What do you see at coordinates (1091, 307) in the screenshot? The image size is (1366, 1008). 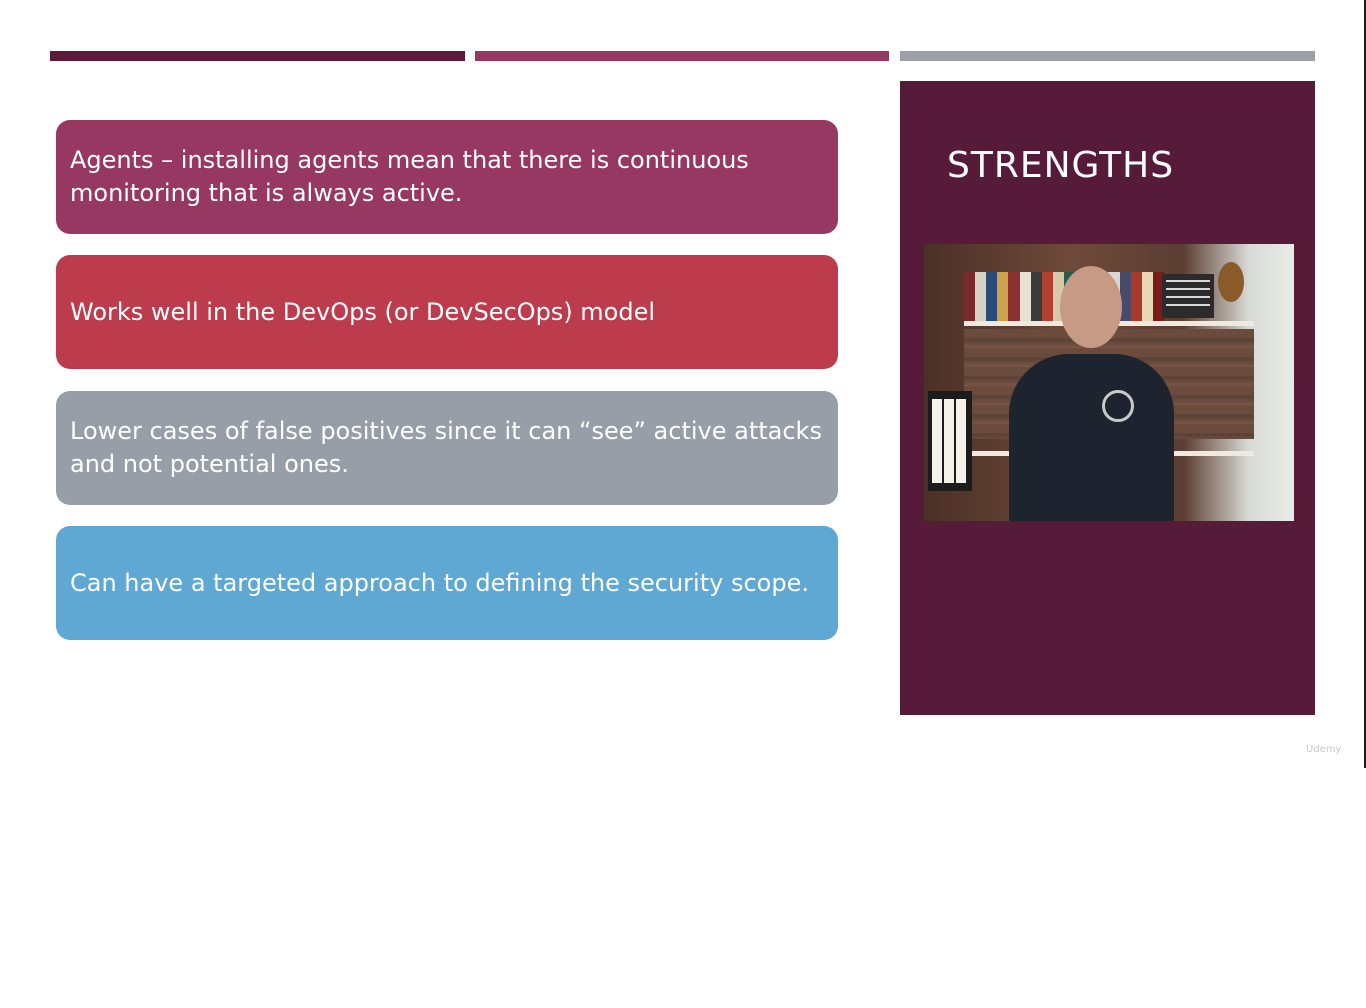 I see `presenter-head` at bounding box center [1091, 307].